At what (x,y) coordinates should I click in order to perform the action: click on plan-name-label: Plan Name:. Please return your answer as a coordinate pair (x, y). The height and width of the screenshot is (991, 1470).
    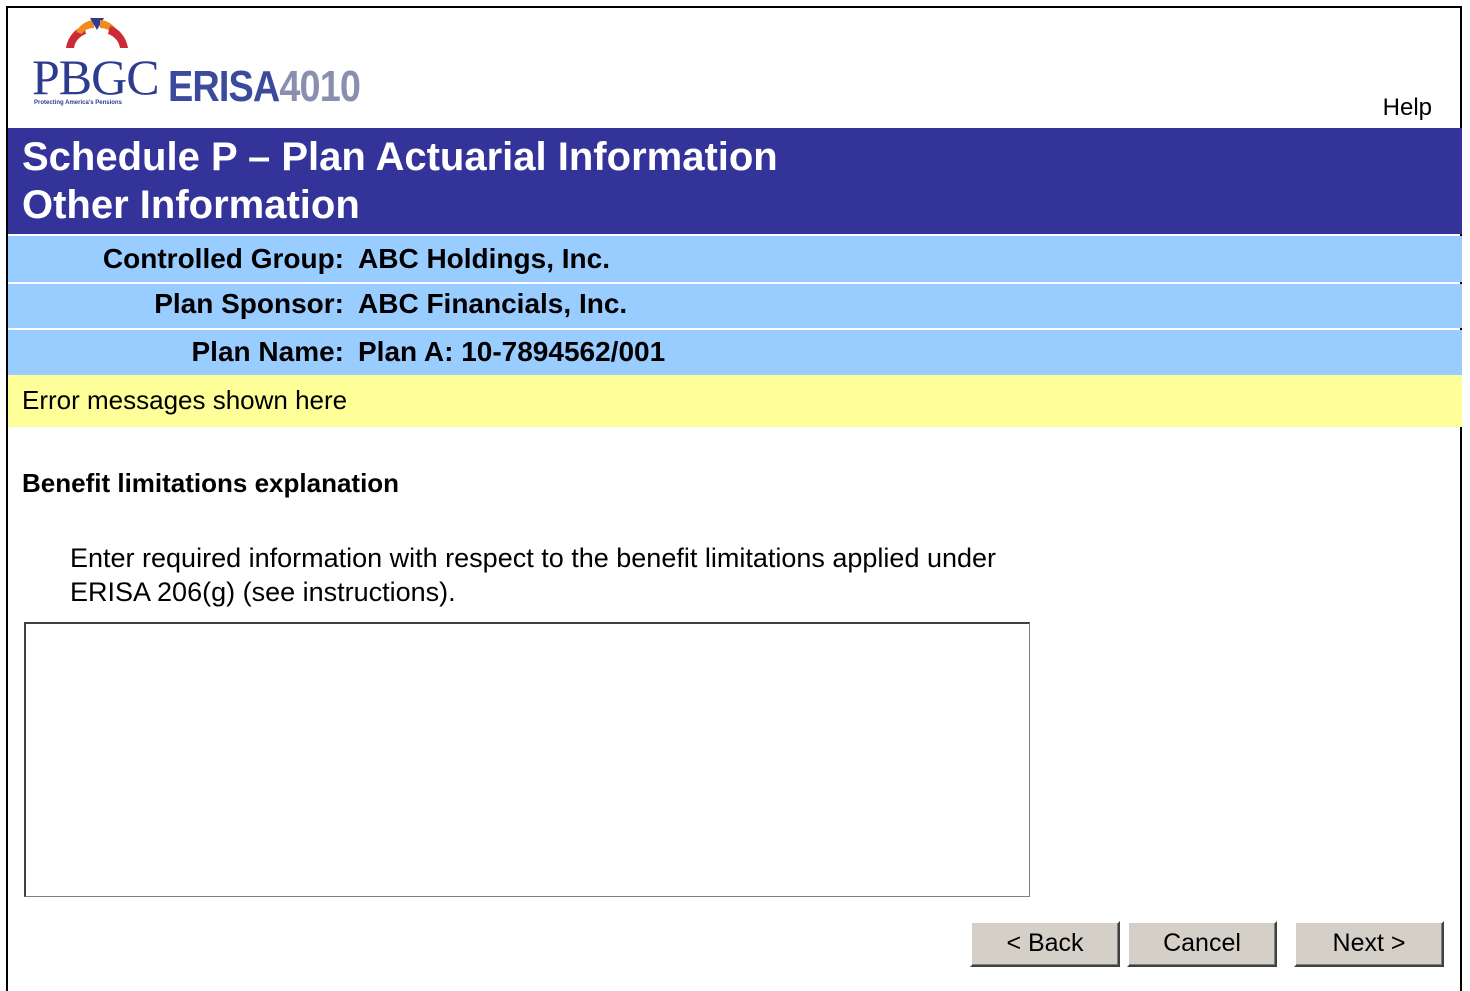
    Looking at the image, I should click on (268, 351).